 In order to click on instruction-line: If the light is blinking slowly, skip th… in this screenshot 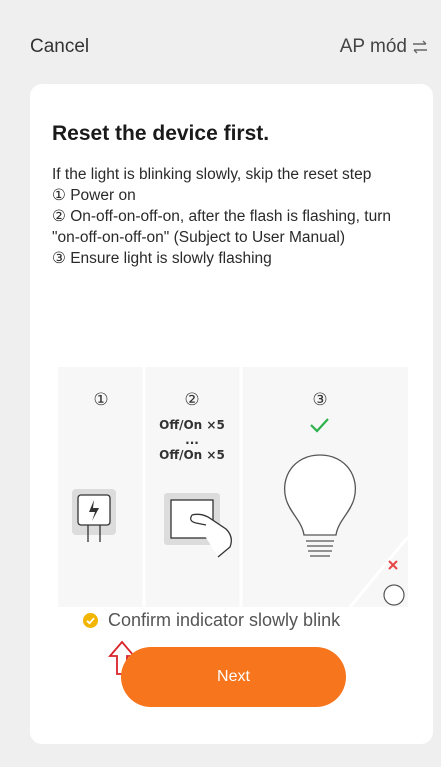, I will do `click(212, 174)`.